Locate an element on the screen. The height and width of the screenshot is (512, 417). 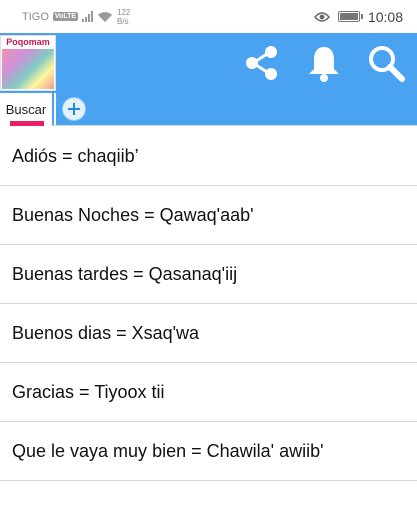
app-logo: Poqomam is located at coordinates (28, 63).